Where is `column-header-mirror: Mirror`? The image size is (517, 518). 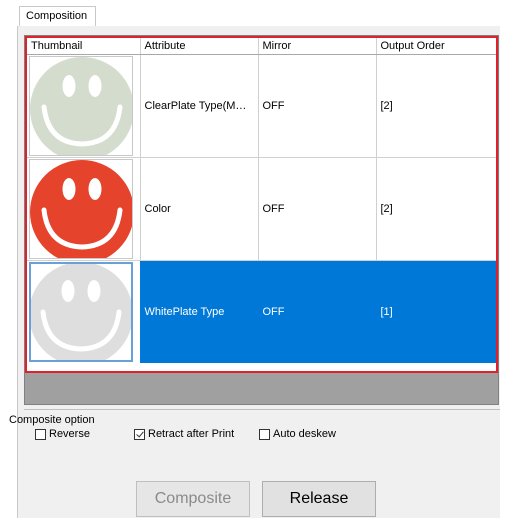
column-header-mirror: Mirror is located at coordinates (317, 46).